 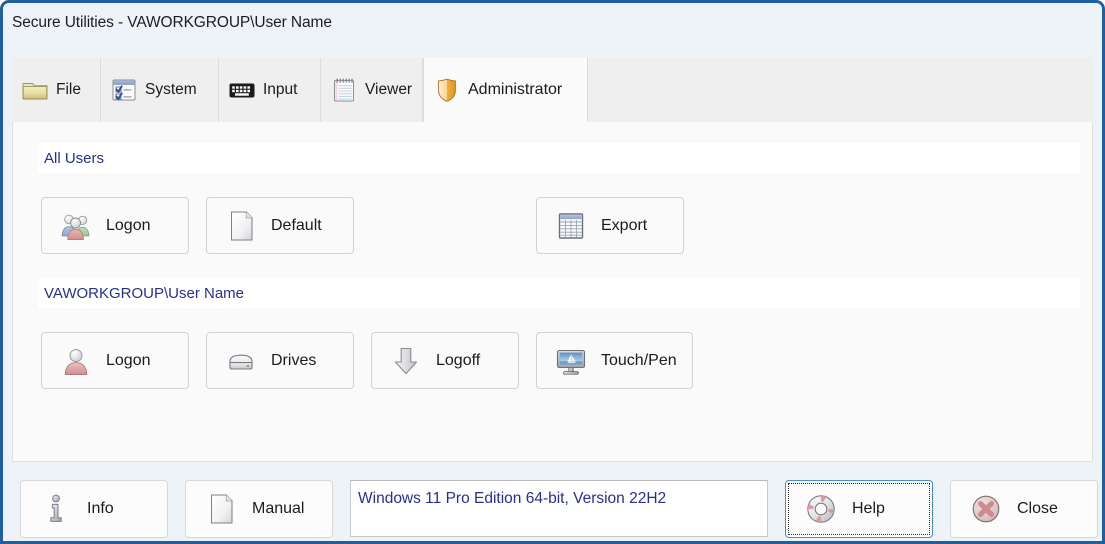 What do you see at coordinates (986, 509) in the screenshot?
I see `x-circle-icon` at bounding box center [986, 509].